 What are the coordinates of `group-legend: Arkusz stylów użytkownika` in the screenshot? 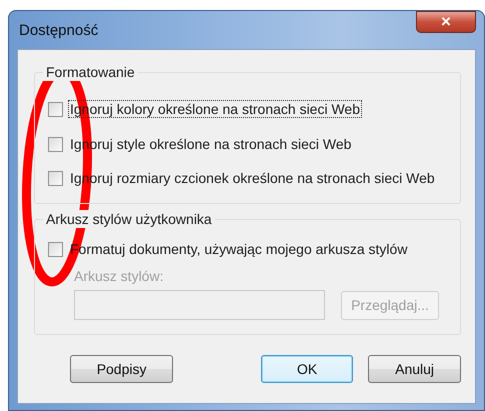 It's located at (129, 219).